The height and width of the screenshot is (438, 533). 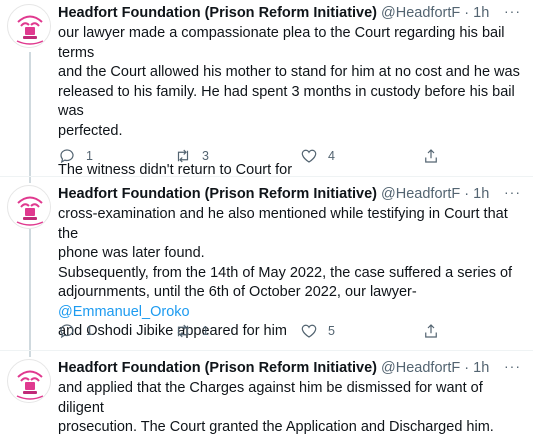 I want to click on retweet-count: 1, so click(x=205, y=331).